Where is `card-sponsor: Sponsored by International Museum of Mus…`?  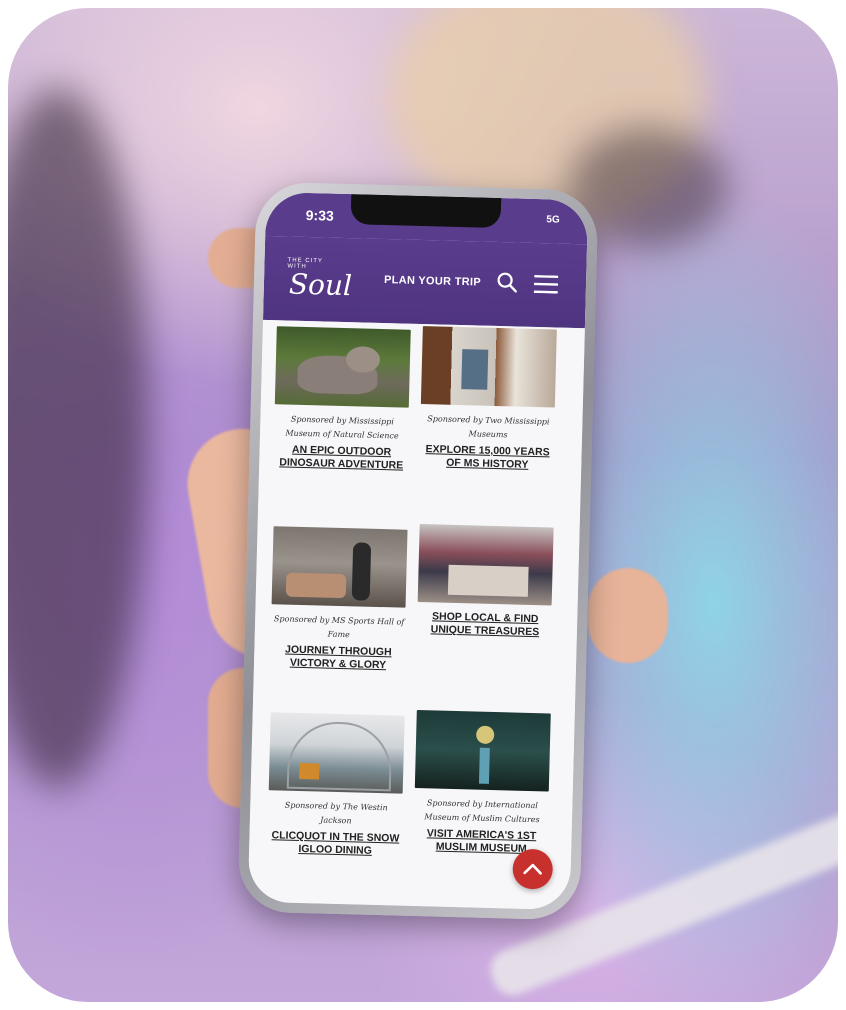
card-sponsor: Sponsored by International Museum of Mus… is located at coordinates (482, 811).